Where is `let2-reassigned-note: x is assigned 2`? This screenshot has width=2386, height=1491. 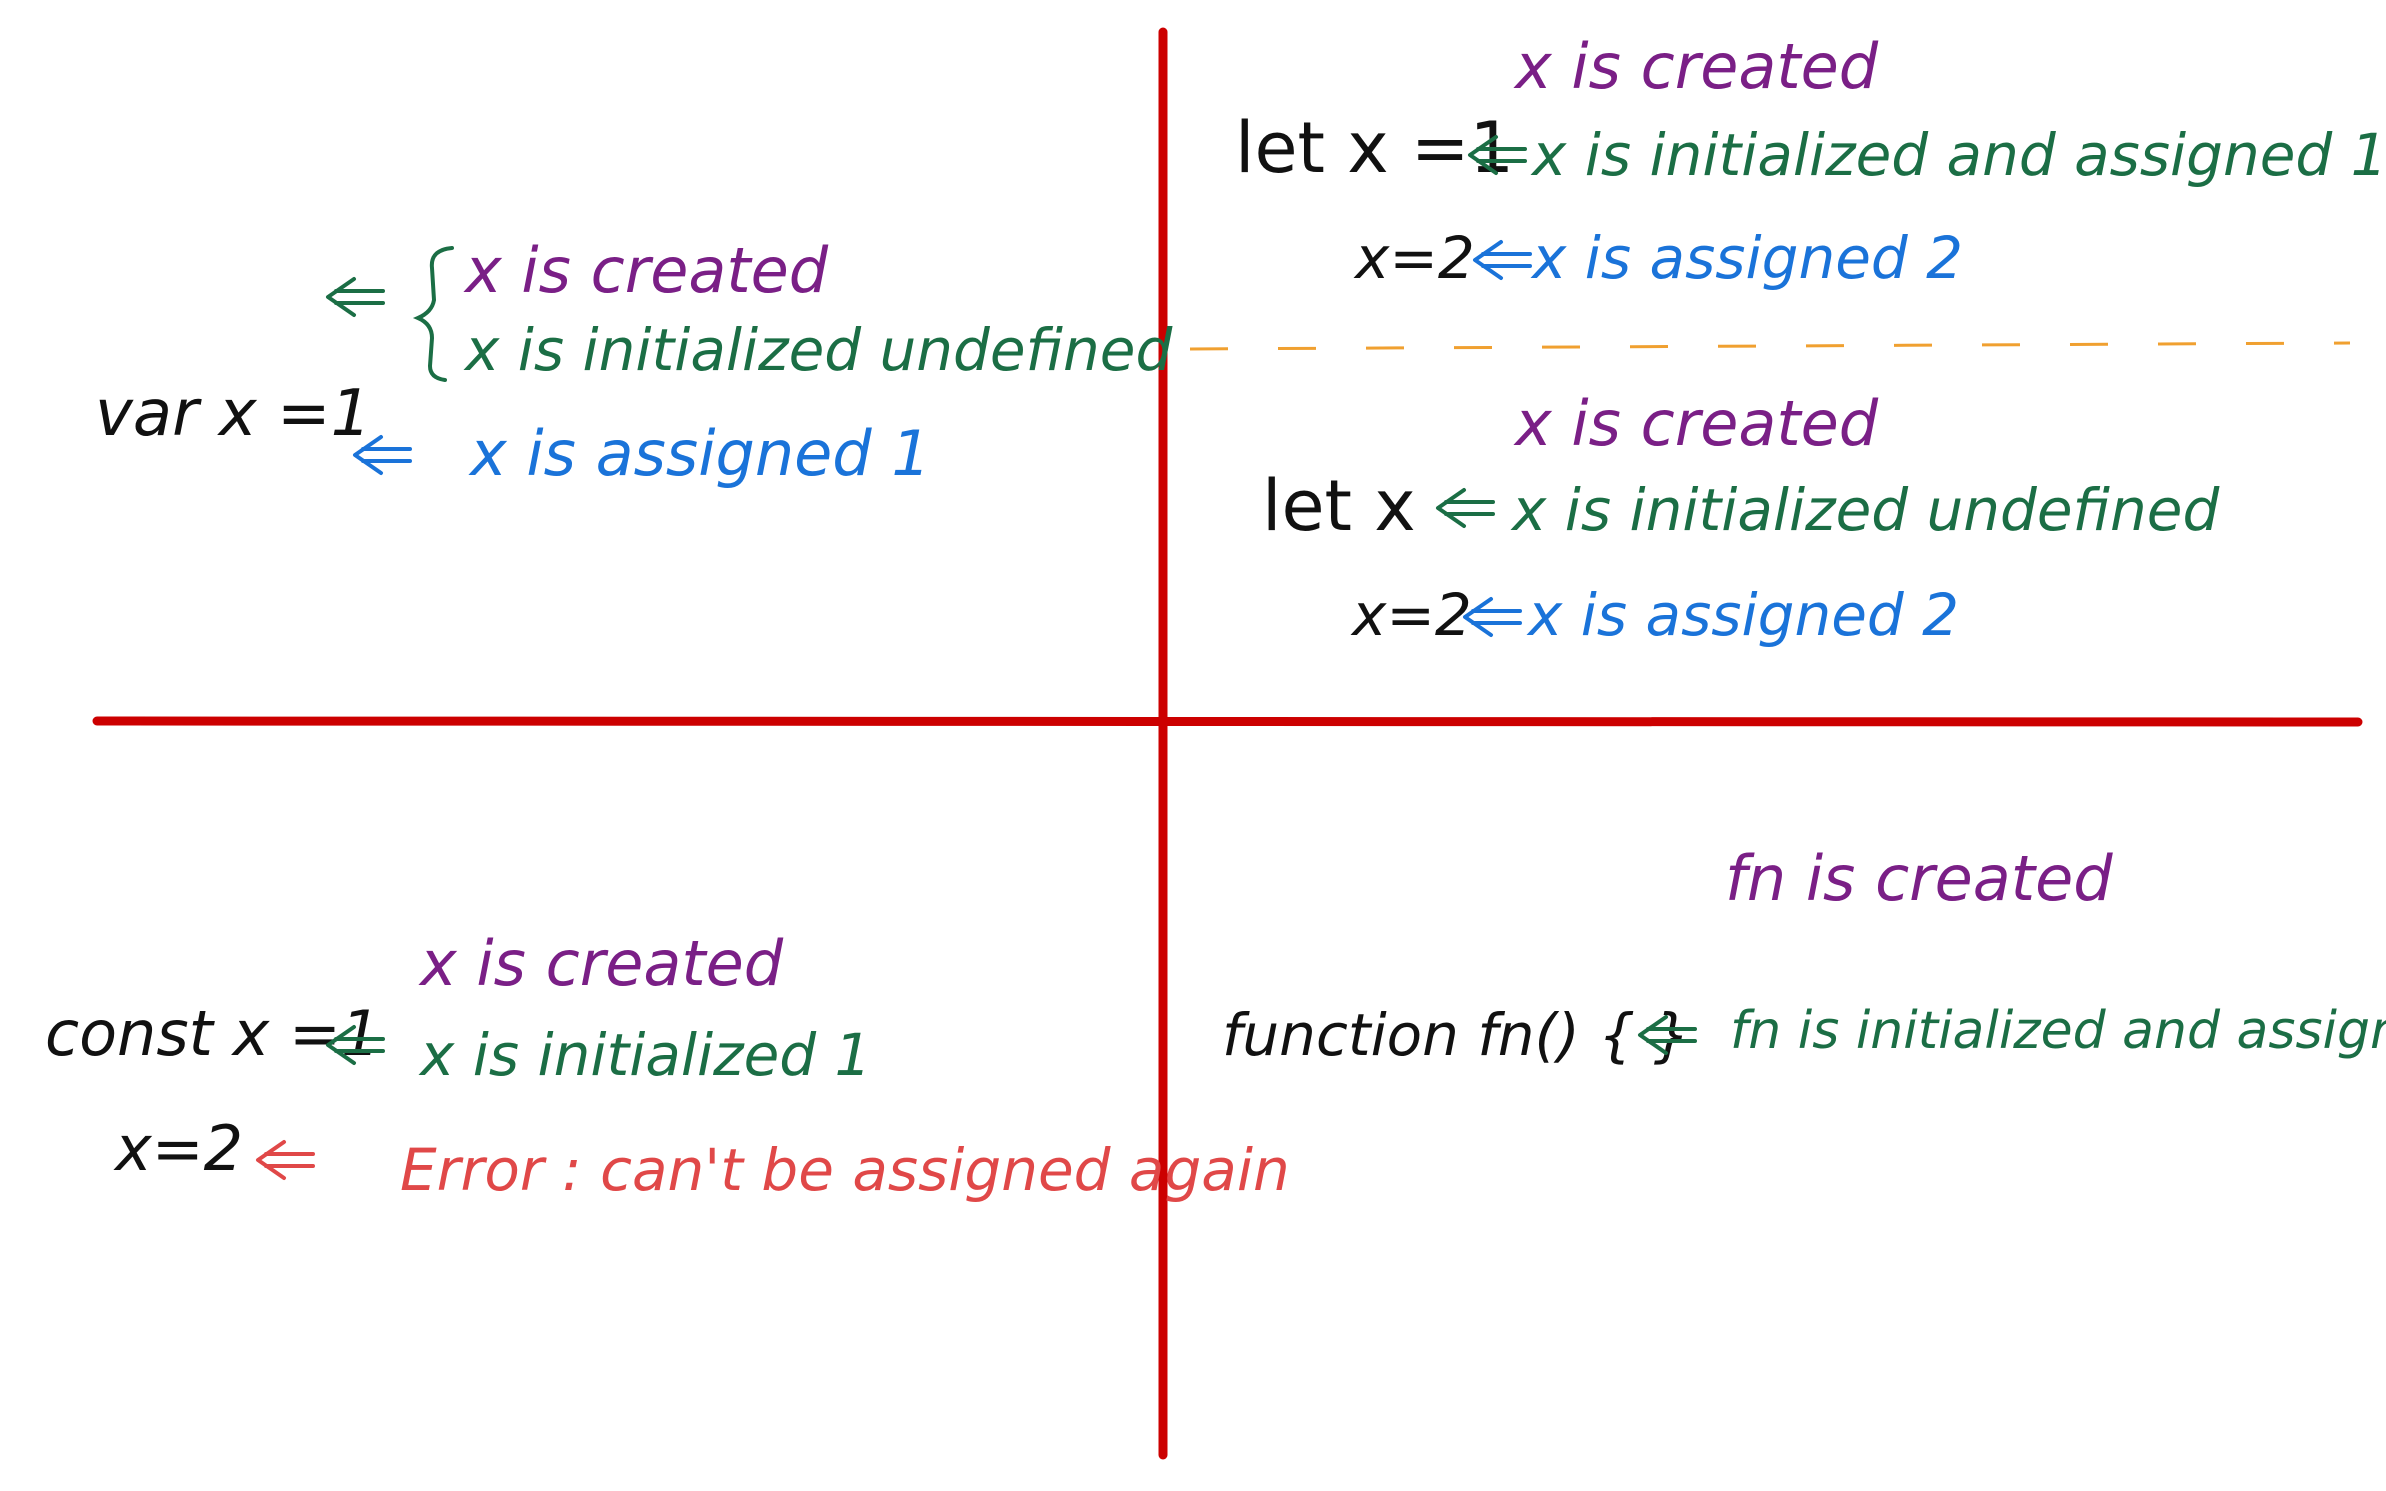 let2-reassigned-note: x is assigned 2 is located at coordinates (1742, 615).